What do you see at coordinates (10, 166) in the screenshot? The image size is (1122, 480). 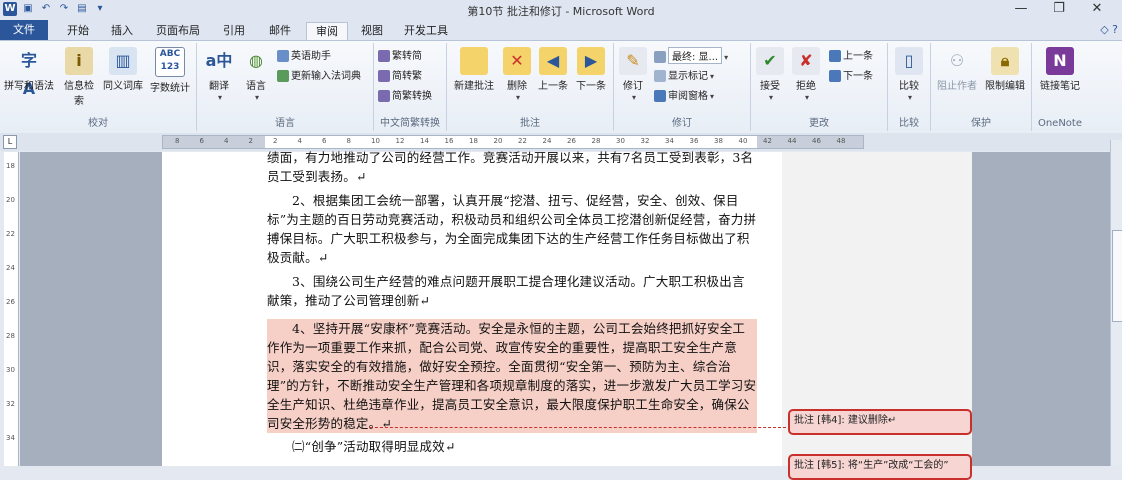 I see `vertical-ruler-number: 18` at bounding box center [10, 166].